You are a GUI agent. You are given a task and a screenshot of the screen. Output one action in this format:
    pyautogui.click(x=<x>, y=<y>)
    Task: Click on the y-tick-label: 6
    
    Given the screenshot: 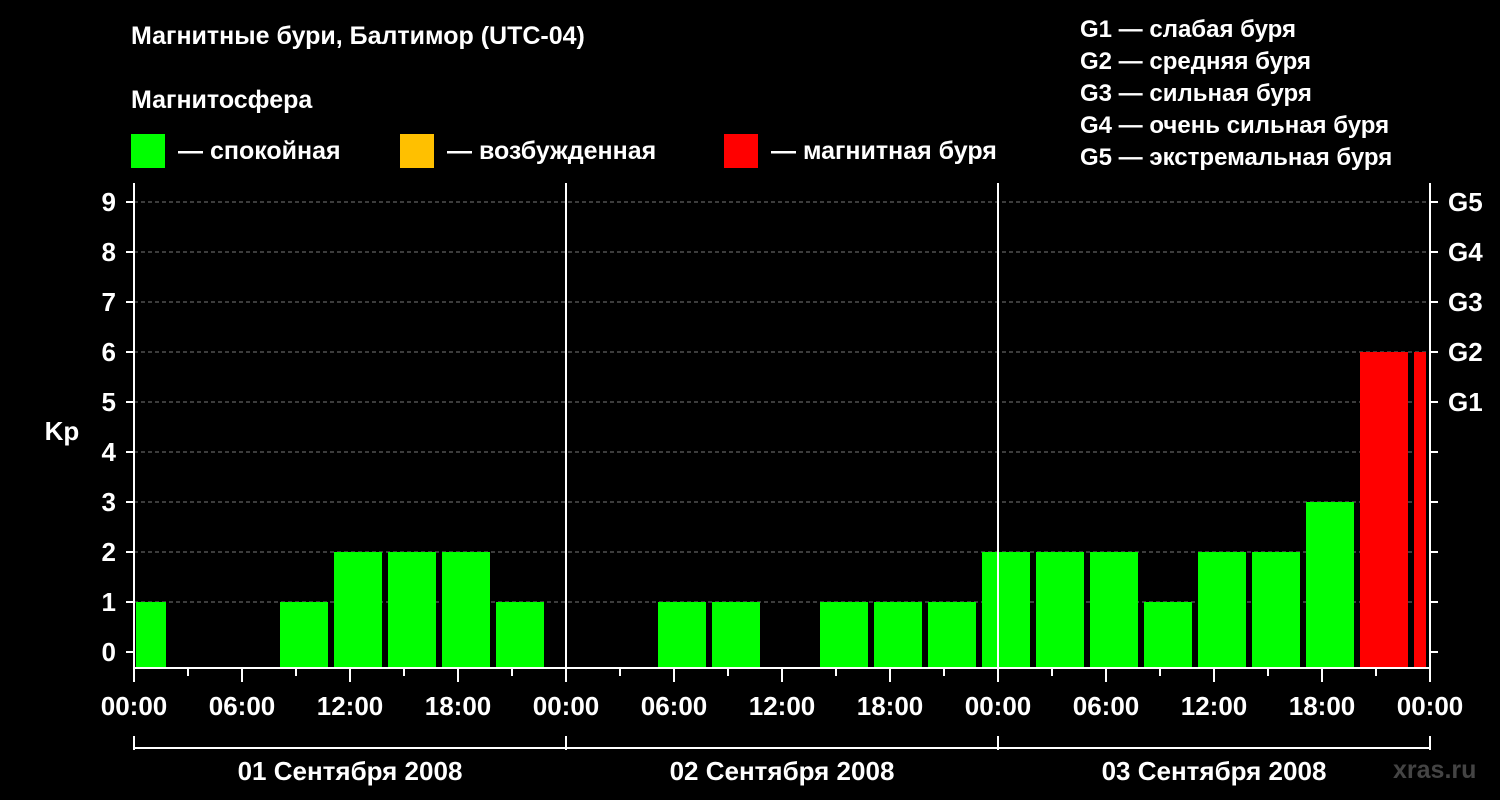 What is the action you would take?
    pyautogui.click(x=109, y=352)
    